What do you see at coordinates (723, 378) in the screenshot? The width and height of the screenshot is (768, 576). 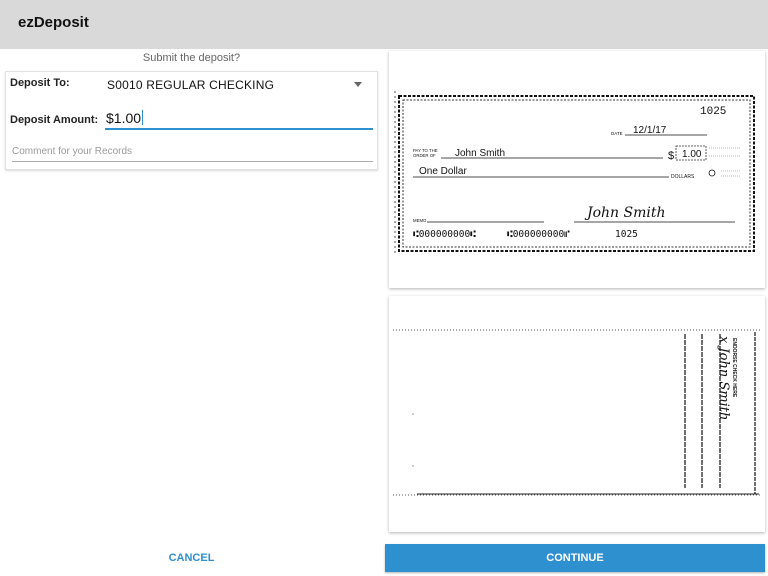 I see `endorsement-signature: x John Smith` at bounding box center [723, 378].